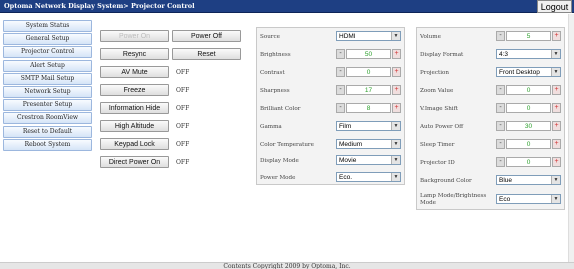 This screenshot has width=574, height=269. I want to click on gamma-select: Film ▼, so click(368, 126).